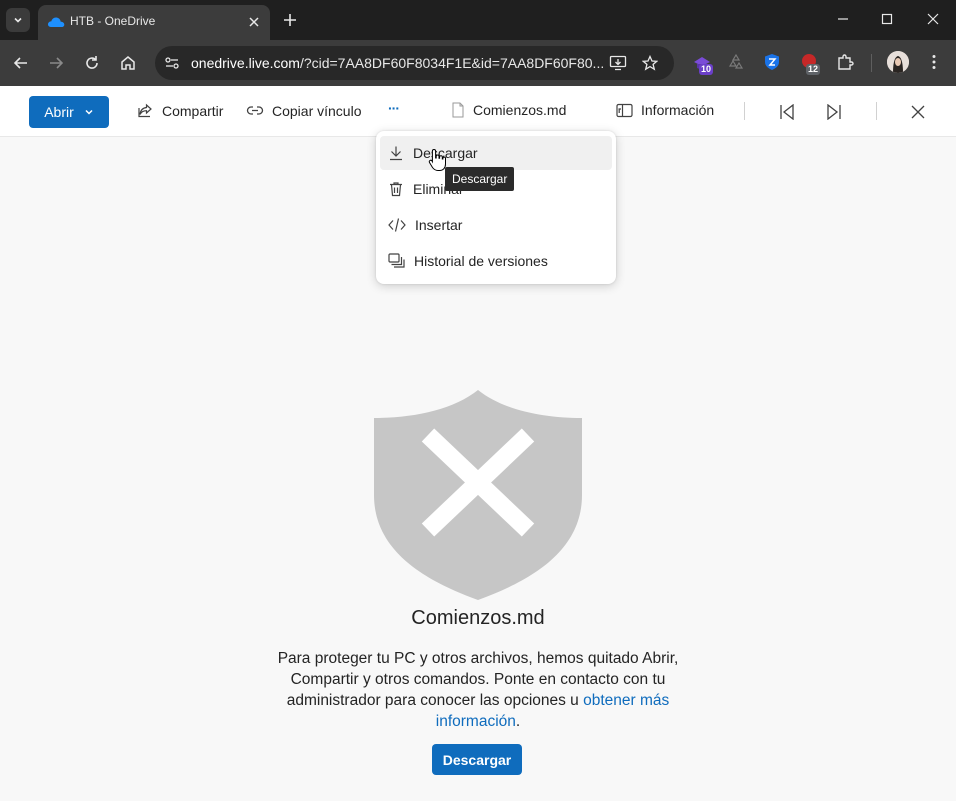 The width and height of the screenshot is (956, 801). What do you see at coordinates (618, 63) in the screenshot?
I see `install-app-icon` at bounding box center [618, 63].